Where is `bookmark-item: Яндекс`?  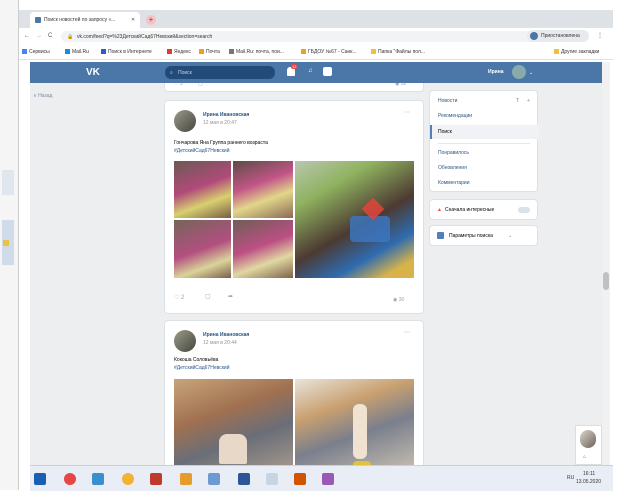
bookmark-item: Яндекс is located at coordinates (179, 52).